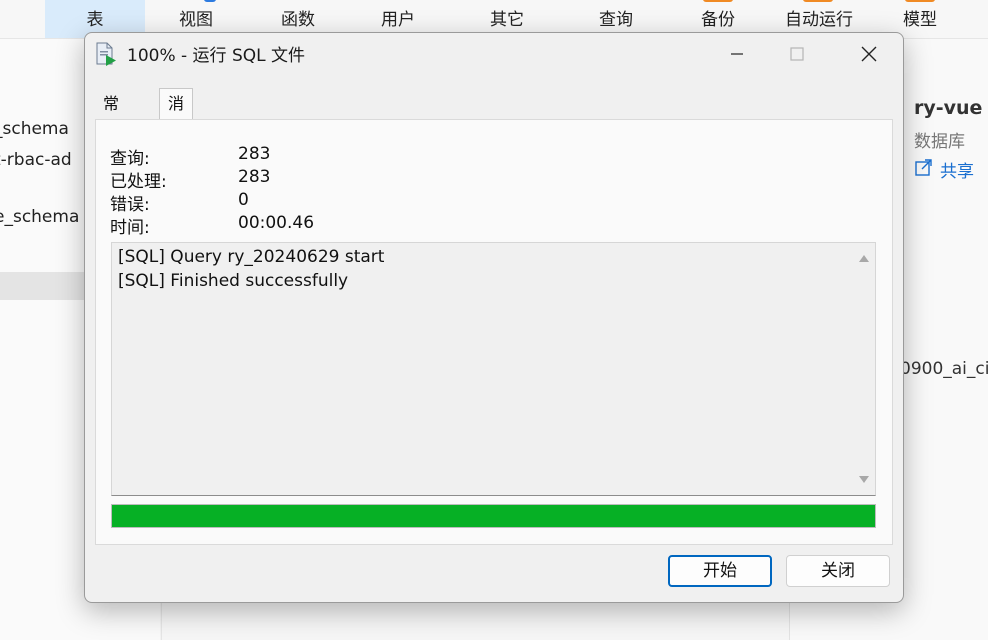 Image resolution: width=988 pixels, height=640 pixels. I want to click on log-line: [SQL] Query ry_20240629 start, so click(251, 257).